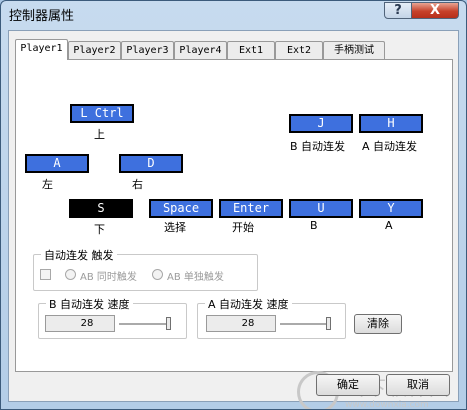 This screenshot has width=467, height=410. I want to click on tab-player4: Player4, so click(200, 50).